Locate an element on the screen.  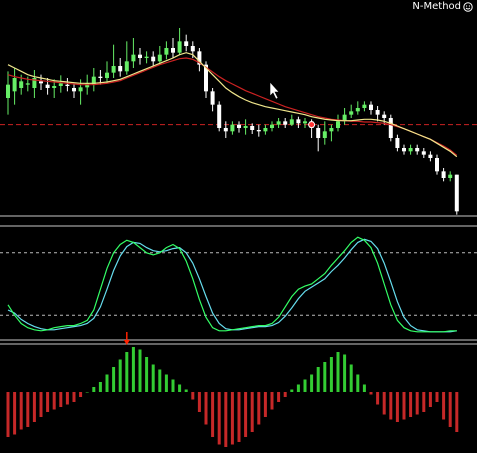
brand-text: N-Method is located at coordinates (436, 6).